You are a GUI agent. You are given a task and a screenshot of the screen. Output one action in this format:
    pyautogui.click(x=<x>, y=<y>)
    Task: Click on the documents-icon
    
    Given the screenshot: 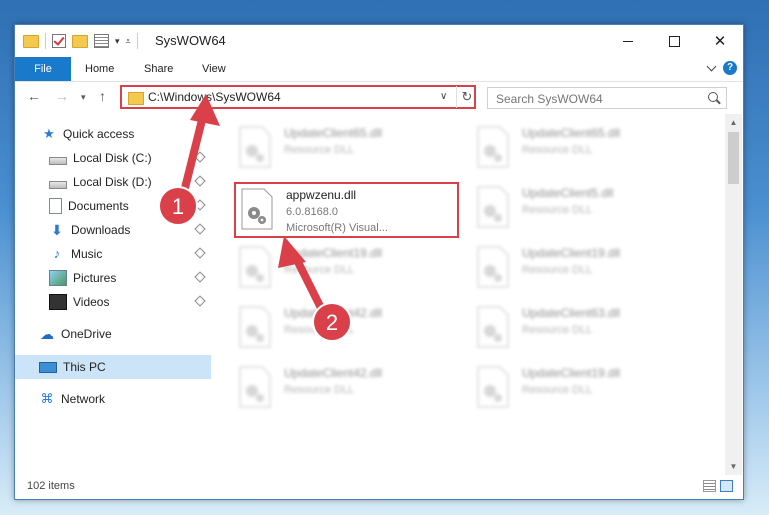 What is the action you would take?
    pyautogui.click(x=55, y=206)
    